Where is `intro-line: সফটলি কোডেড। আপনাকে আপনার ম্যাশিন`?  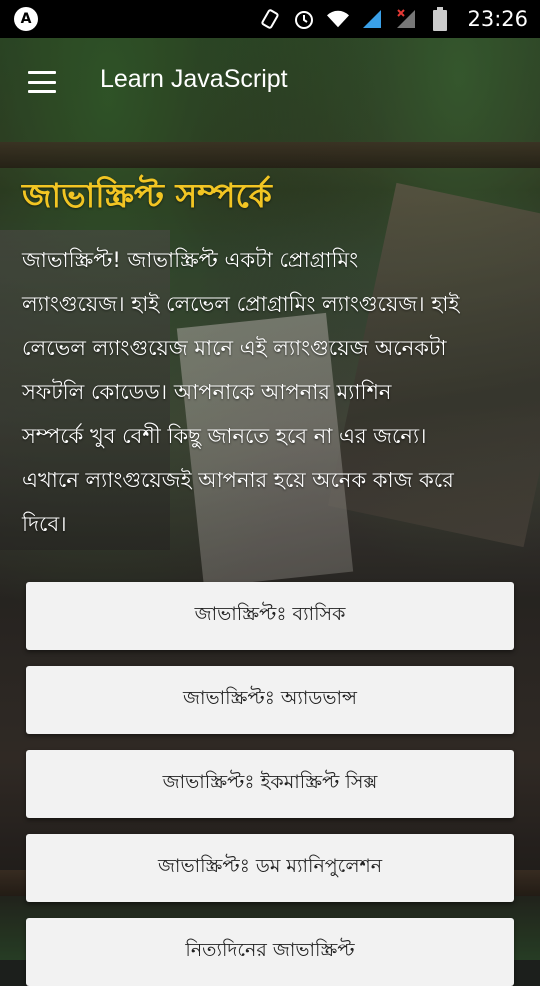 intro-line: সফটলি কোডেড। আপনাকে আপনার ম্যাশিন is located at coordinates (207, 392).